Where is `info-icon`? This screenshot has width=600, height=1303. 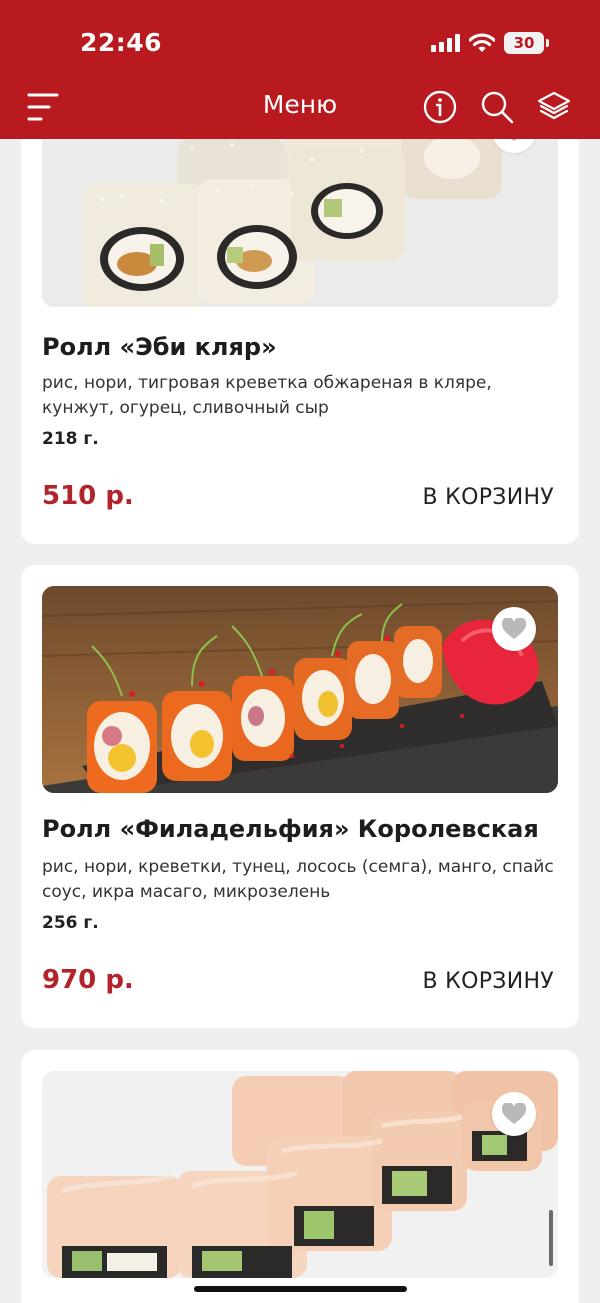
info-icon is located at coordinates (440, 107).